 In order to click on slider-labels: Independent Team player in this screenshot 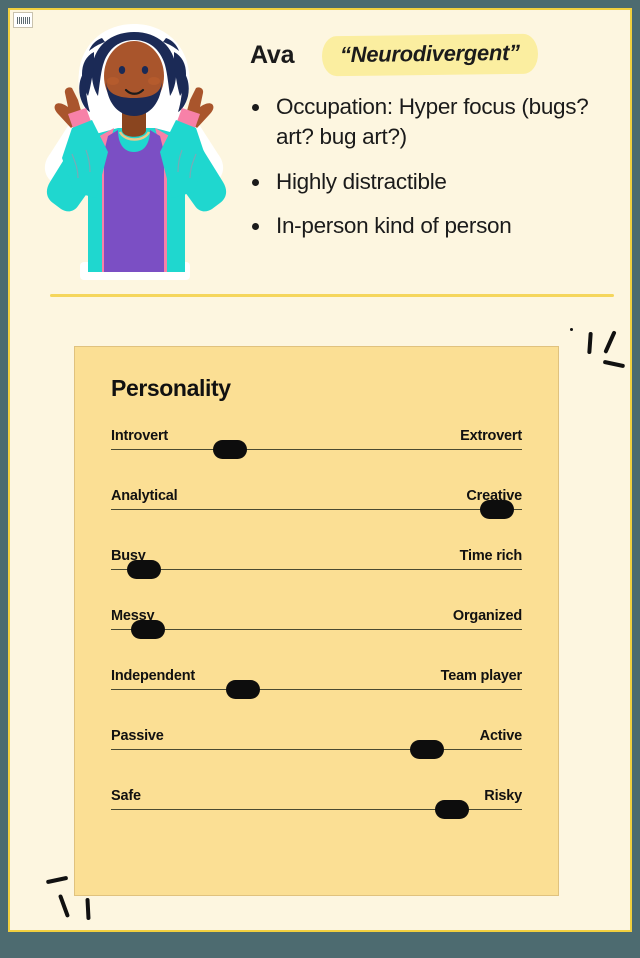, I will do `click(316, 678)`.